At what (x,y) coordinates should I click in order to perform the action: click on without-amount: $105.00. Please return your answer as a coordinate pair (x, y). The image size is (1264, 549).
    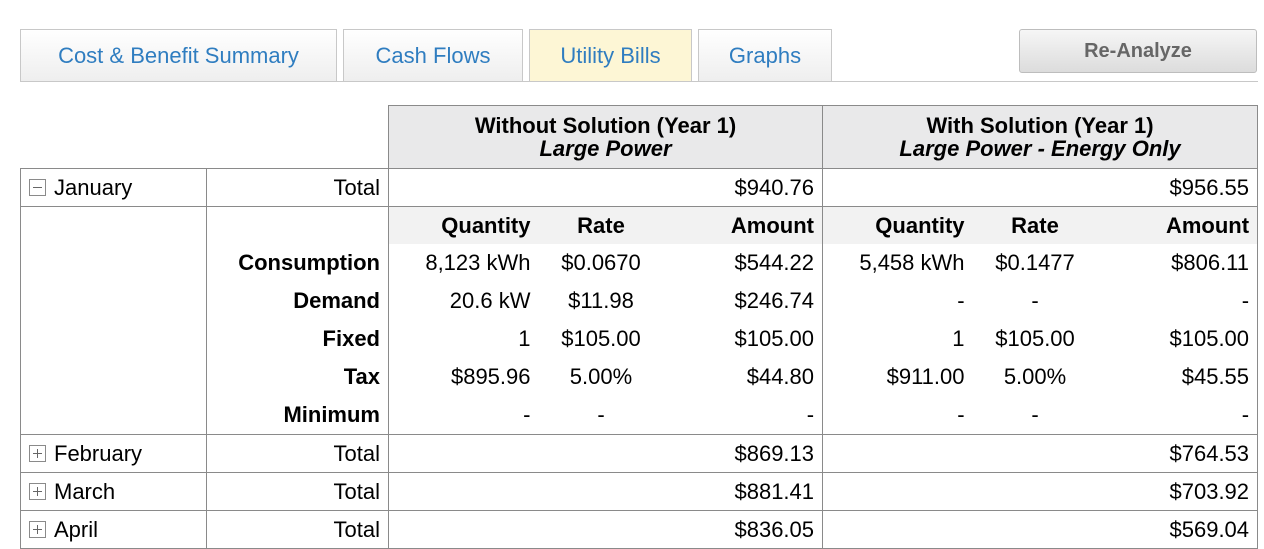
    Looking at the image, I should click on (743, 339).